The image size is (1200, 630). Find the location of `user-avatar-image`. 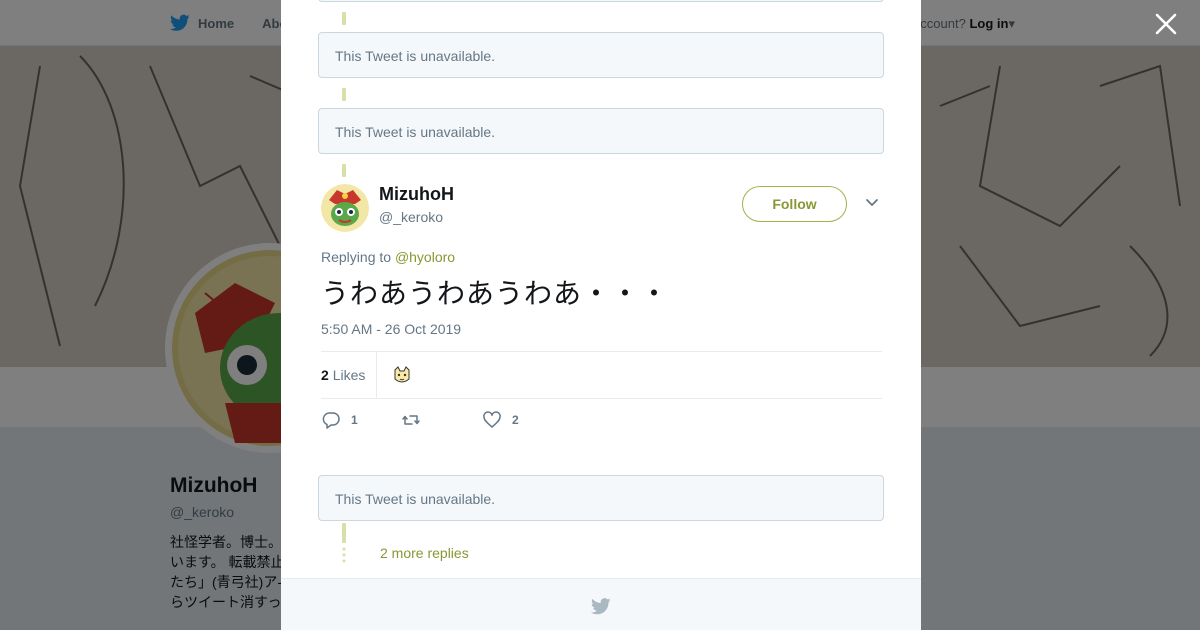

user-avatar-image is located at coordinates (345, 208).